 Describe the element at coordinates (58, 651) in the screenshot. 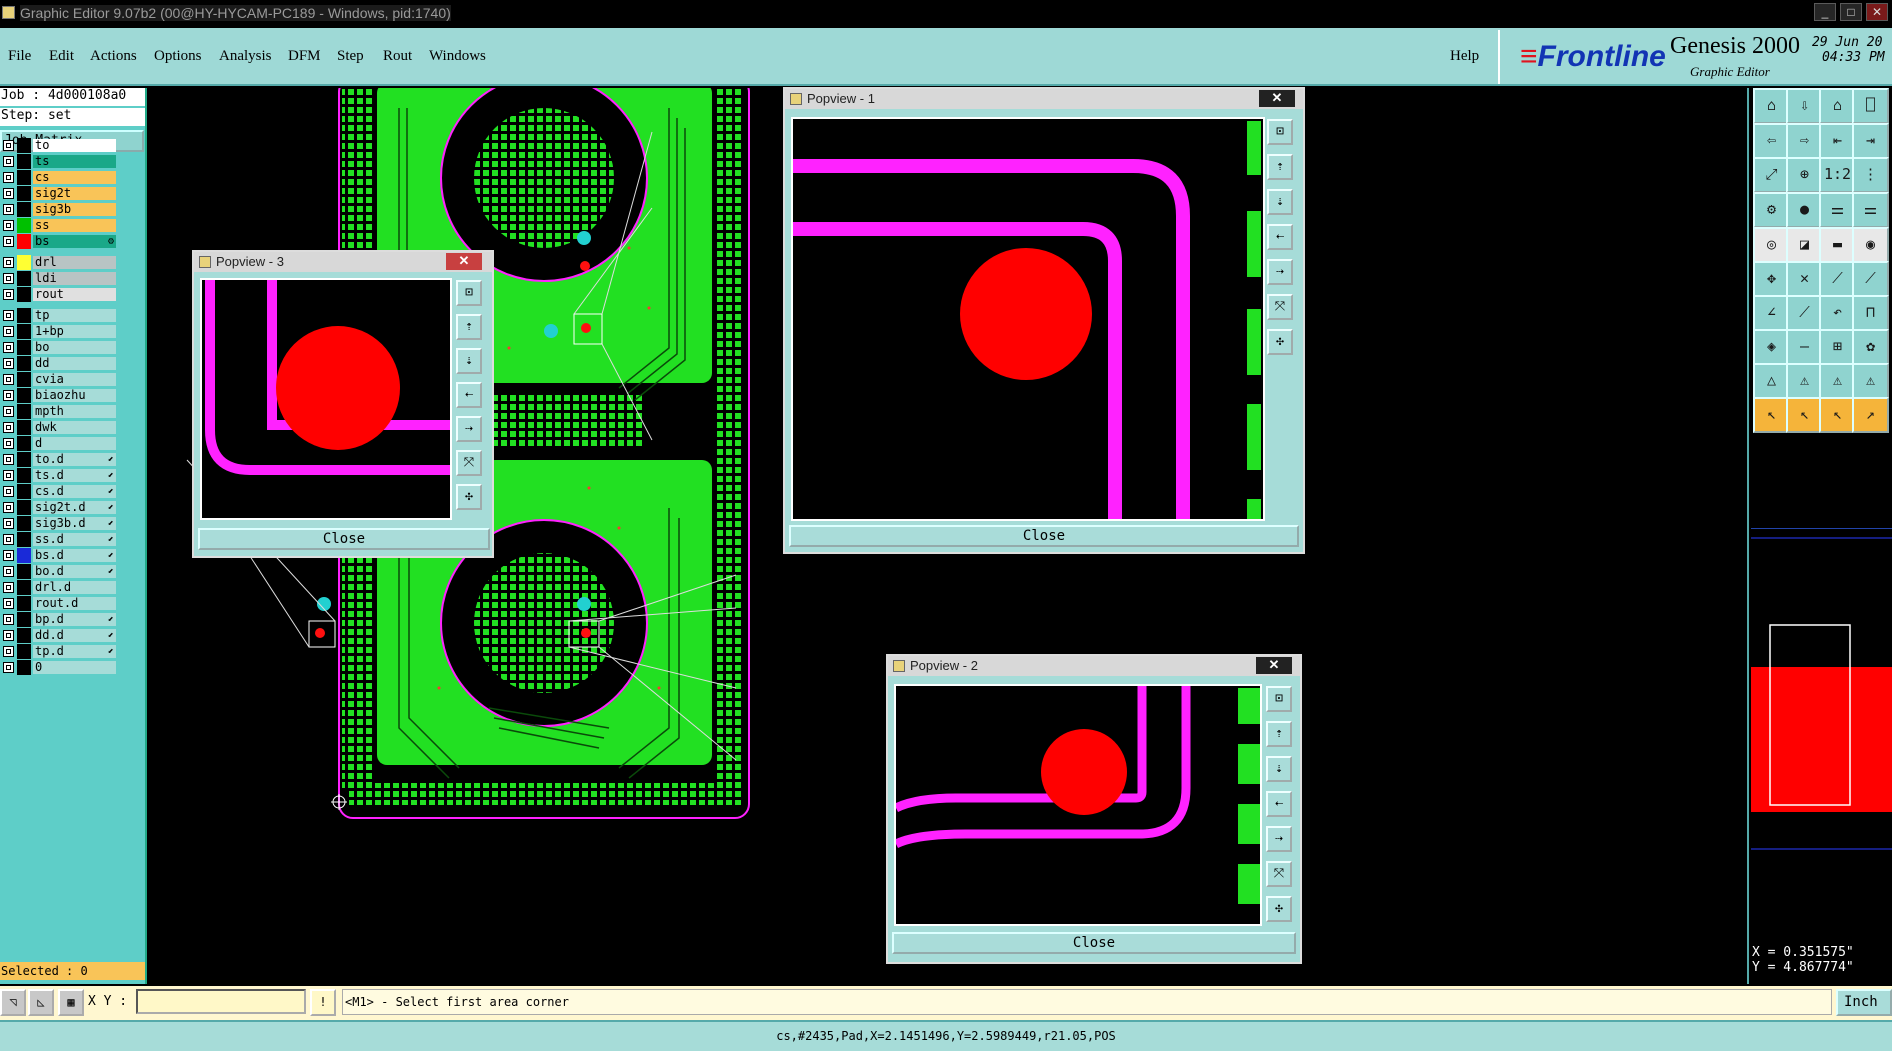

I see `layer-row-tp-d: tp.d ⬋` at that location.